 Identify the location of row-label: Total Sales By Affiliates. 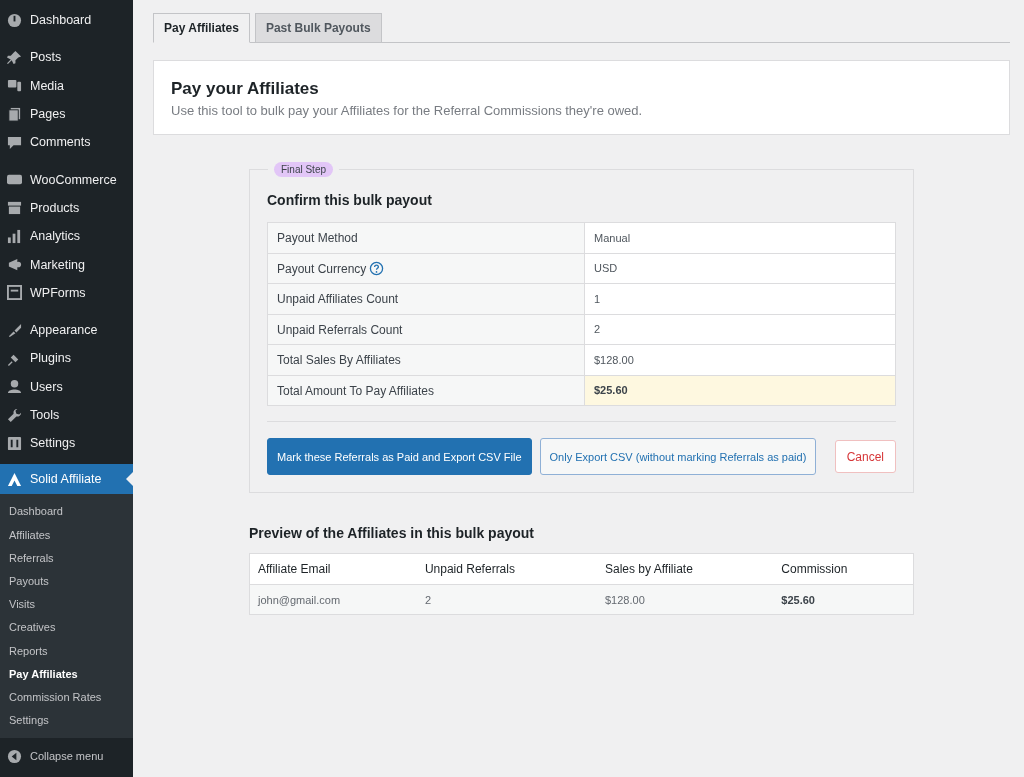
(339, 360).